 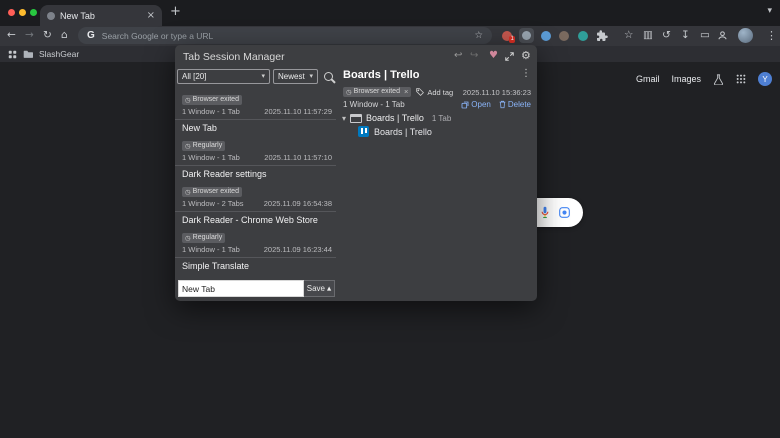 I want to click on google-lens-icon, so click(x=564, y=212).